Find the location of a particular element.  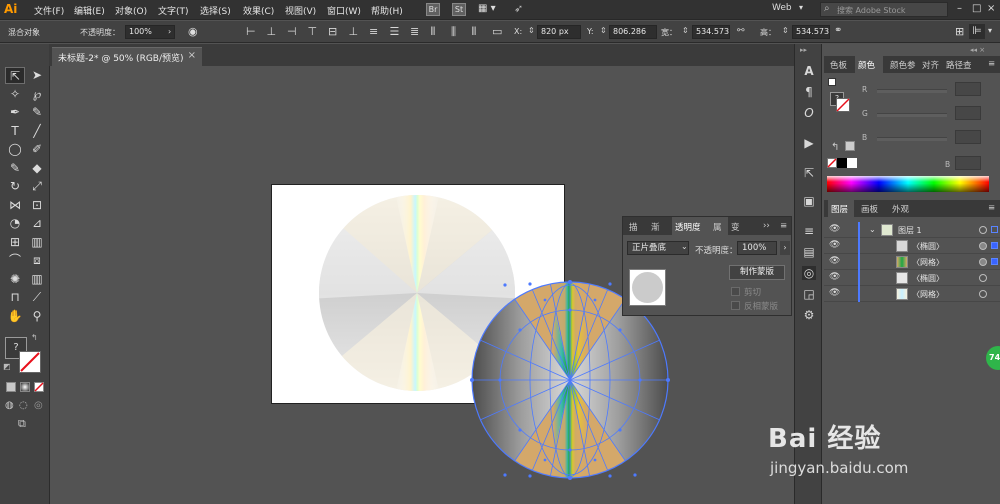

tab-stroke: 描 is located at coordinates (633, 227).